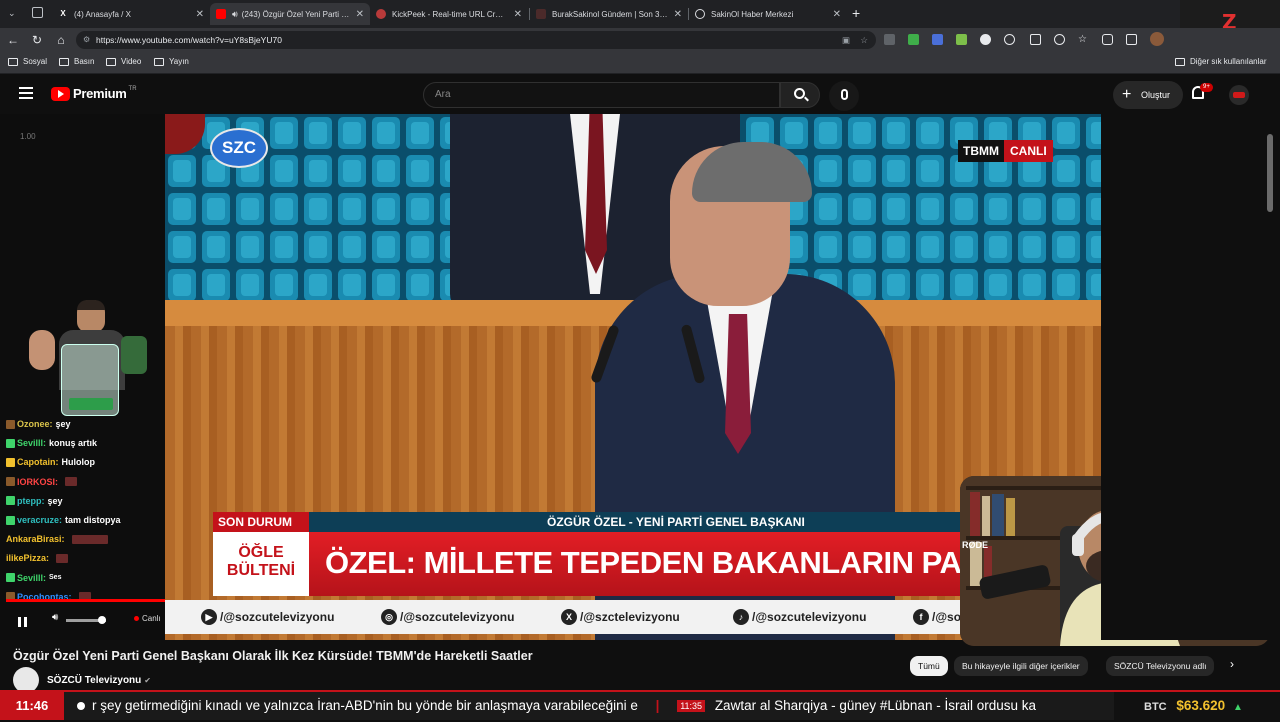 Image resolution: width=1280 pixels, height=722 pixels. I want to click on microphone-icon, so click(844, 94).